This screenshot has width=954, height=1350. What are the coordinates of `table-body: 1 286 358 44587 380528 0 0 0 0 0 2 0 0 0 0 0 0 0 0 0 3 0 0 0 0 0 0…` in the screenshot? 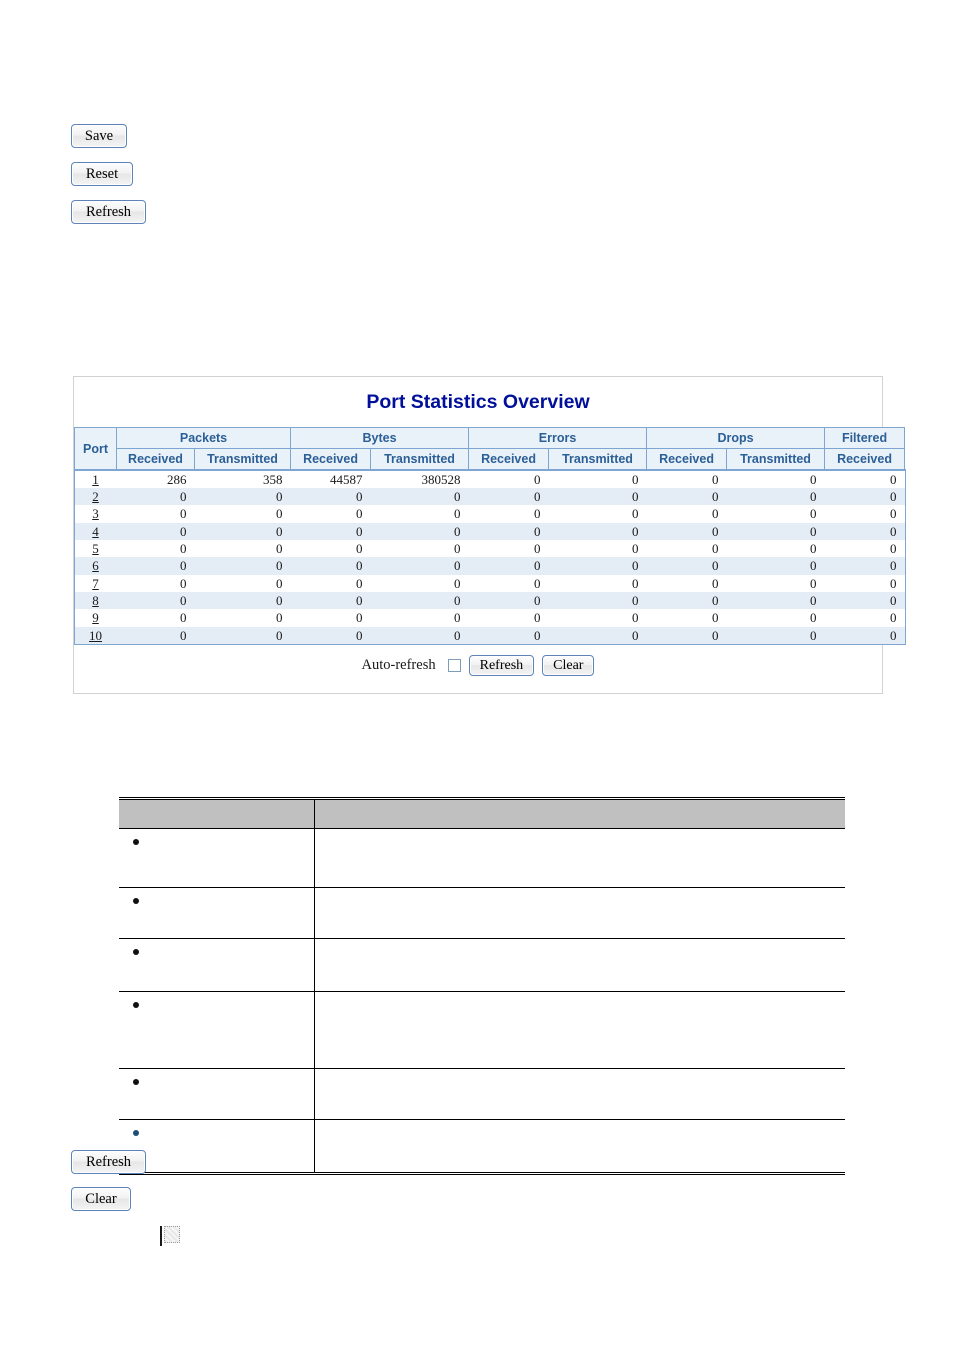 It's located at (489, 557).